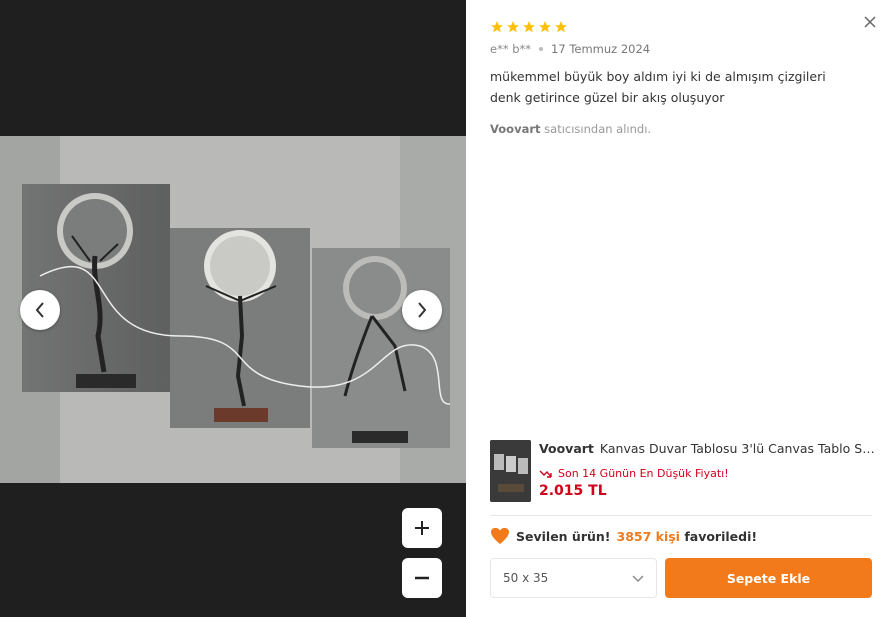 Image resolution: width=892 pixels, height=617 pixels. I want to click on review-date: 17 Temmuz 2024, so click(601, 49).